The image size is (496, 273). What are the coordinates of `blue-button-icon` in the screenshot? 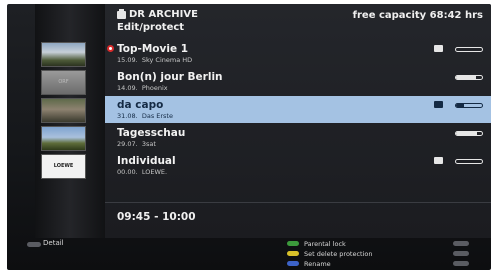 It's located at (293, 263).